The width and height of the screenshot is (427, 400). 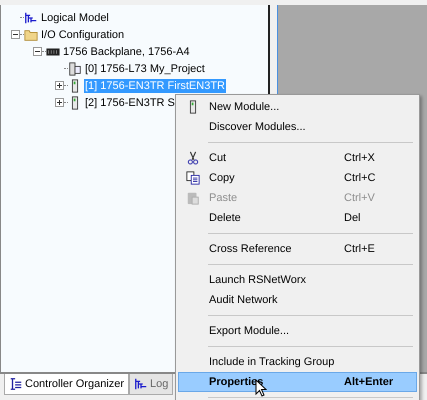 What do you see at coordinates (16, 384) in the screenshot?
I see `organizer-icon` at bounding box center [16, 384].